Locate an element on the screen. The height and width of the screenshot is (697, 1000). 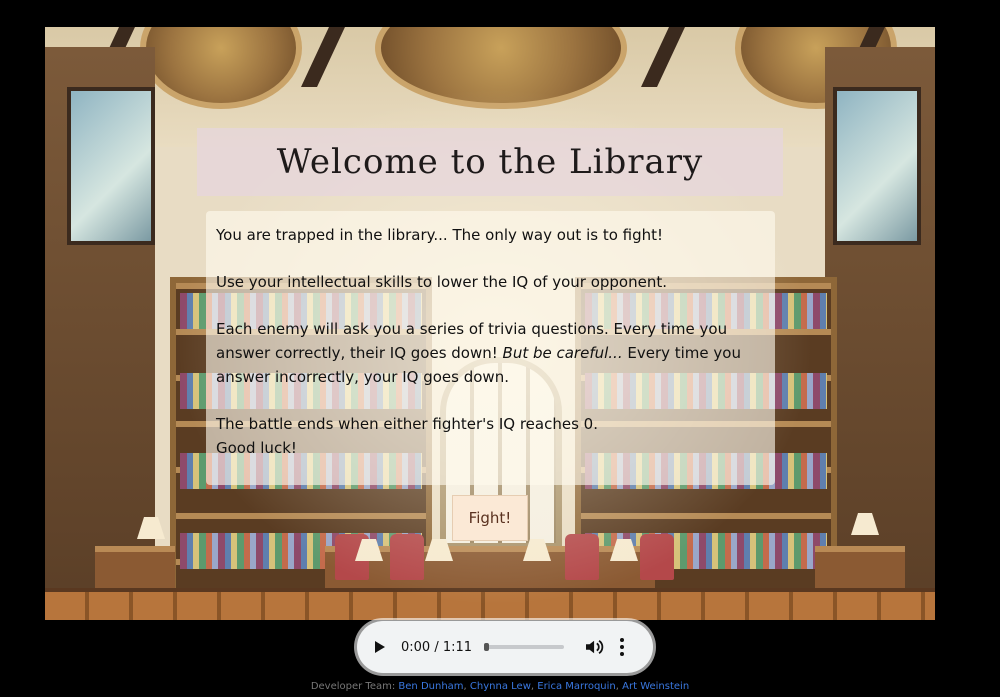
credits-label: Developer Team: is located at coordinates (353, 686).